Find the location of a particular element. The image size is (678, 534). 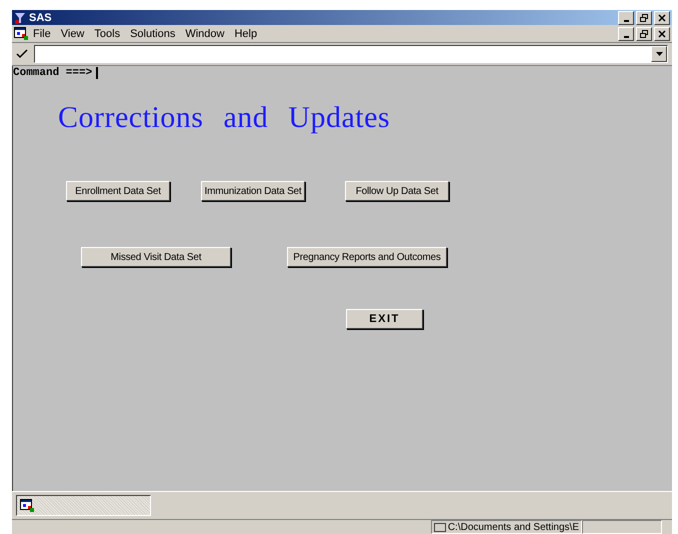

menu-item: Tools is located at coordinates (107, 34).